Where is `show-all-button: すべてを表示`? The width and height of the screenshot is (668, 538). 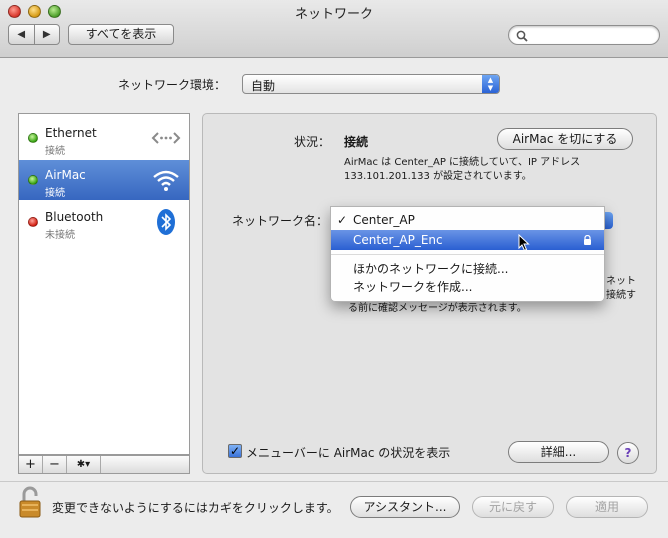
show-all-button: すべてを表示 is located at coordinates (121, 34).